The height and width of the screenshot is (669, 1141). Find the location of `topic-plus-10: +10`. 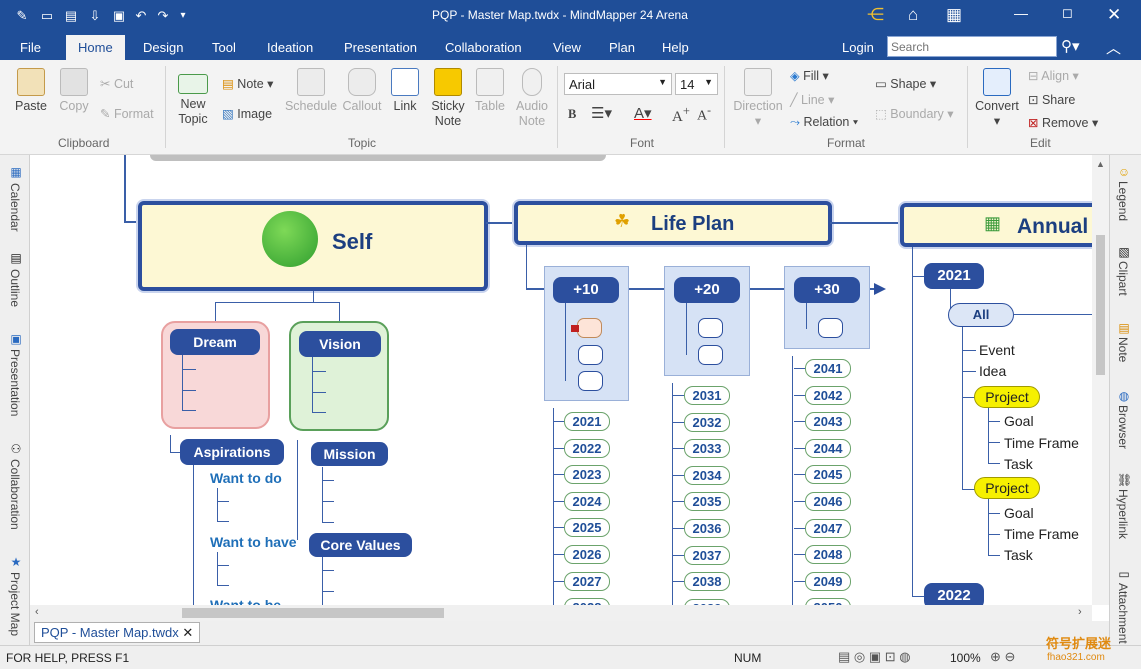

topic-plus-10: +10 is located at coordinates (586, 290).